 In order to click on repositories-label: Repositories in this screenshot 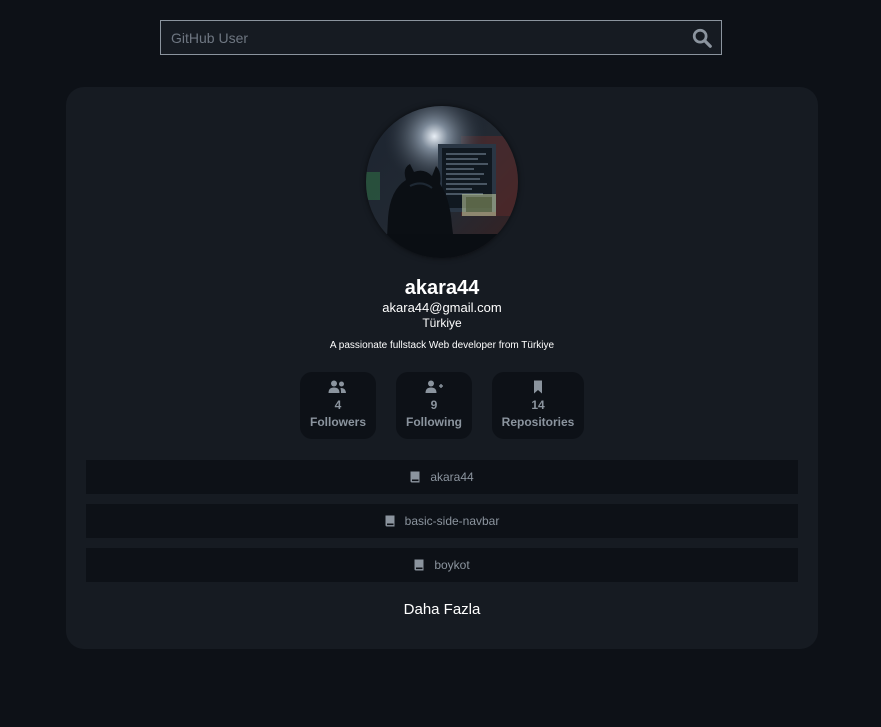, I will do `click(538, 422)`.